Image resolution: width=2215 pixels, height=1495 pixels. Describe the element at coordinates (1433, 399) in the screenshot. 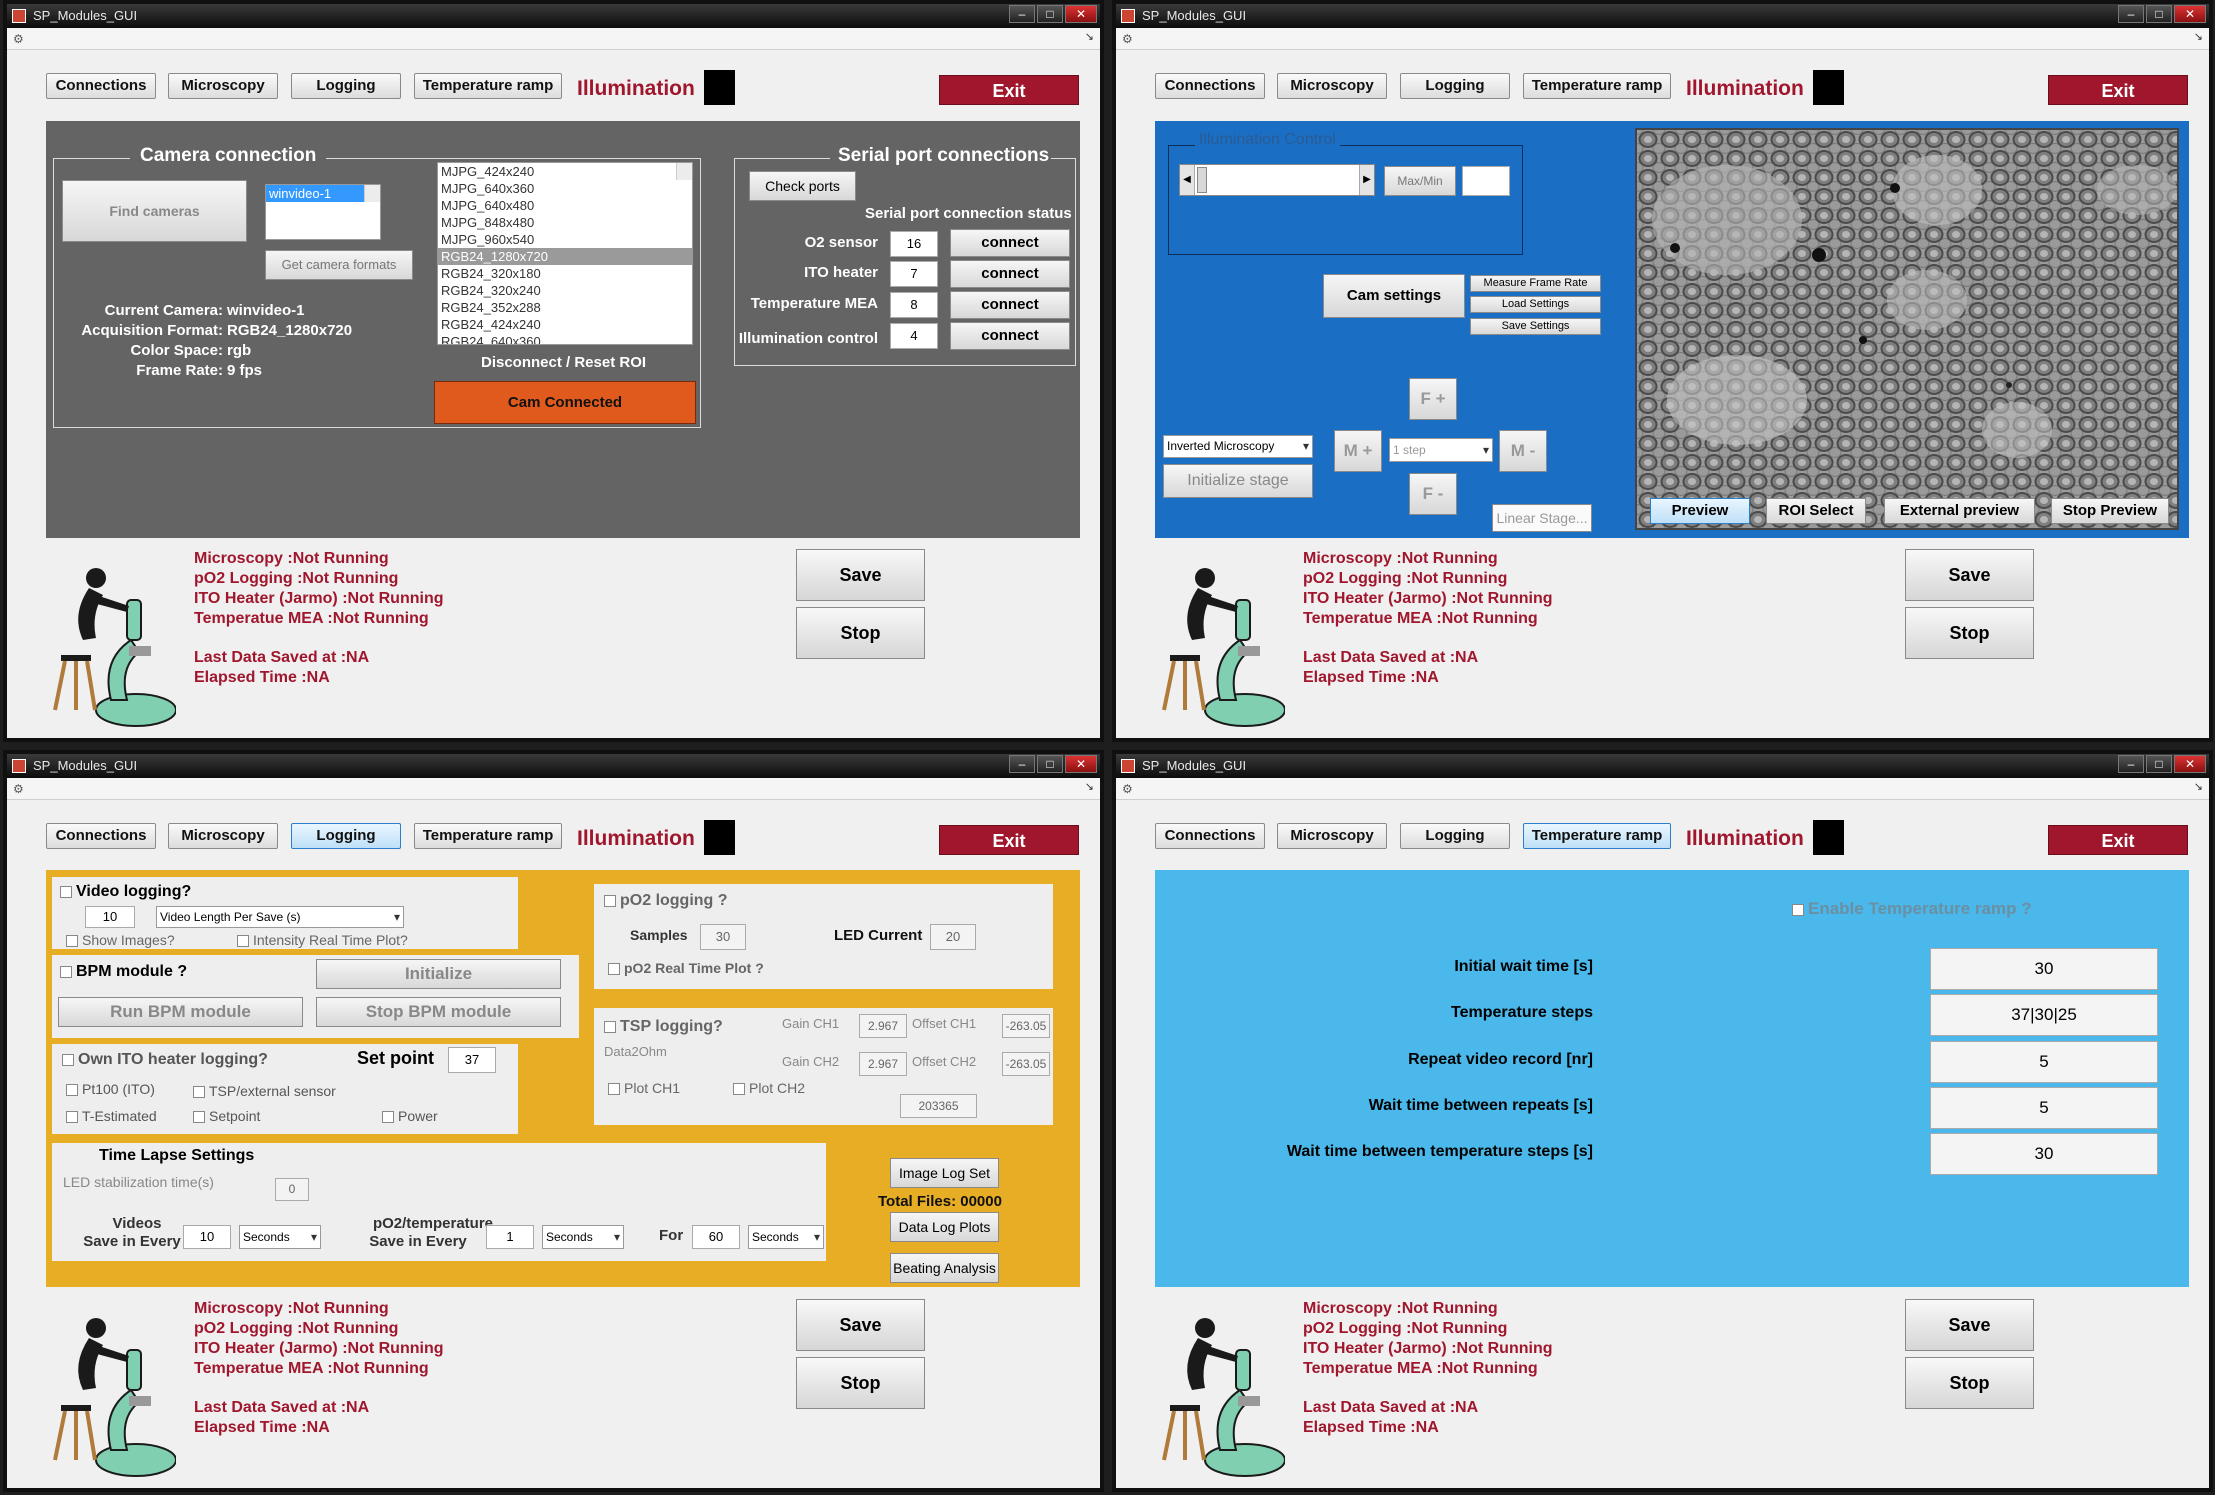

I see `focus-up-button: F +` at that location.